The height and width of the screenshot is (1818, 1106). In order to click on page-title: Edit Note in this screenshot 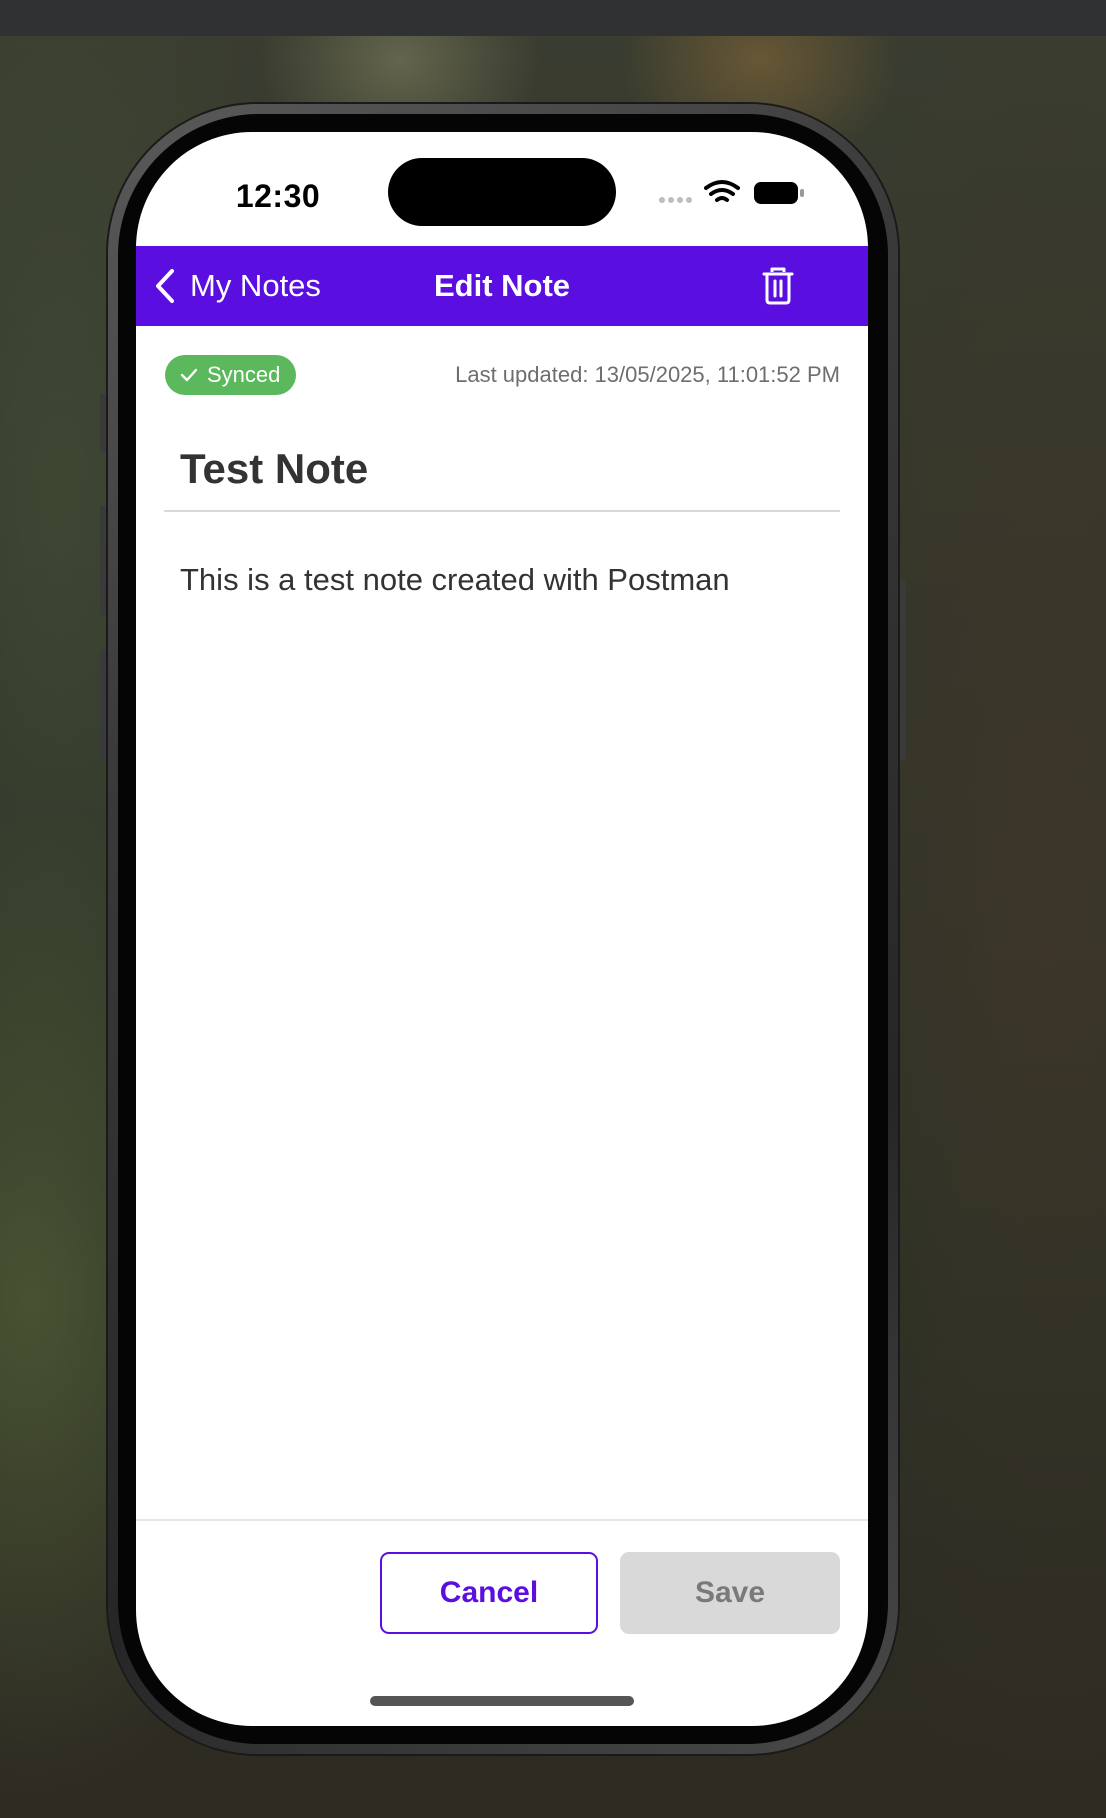, I will do `click(502, 285)`.